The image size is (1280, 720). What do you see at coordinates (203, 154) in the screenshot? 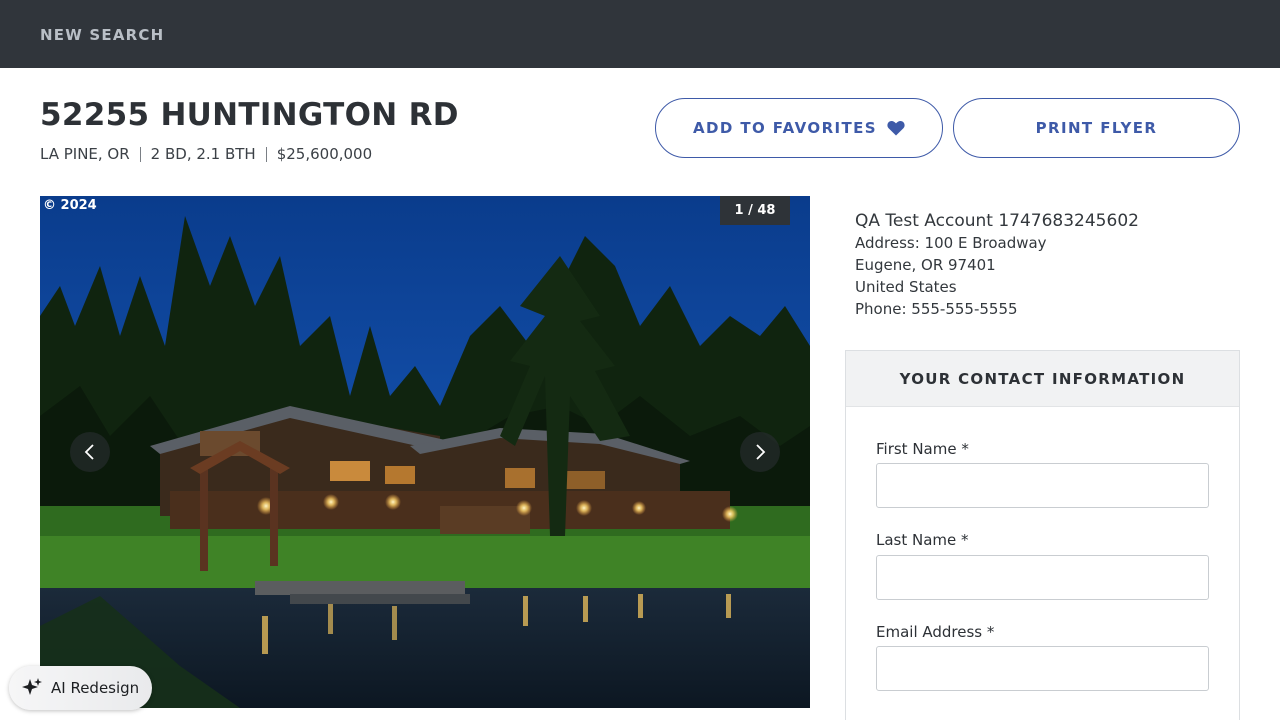
I see `listing-beds-baths: 2 BD, 2.1 BTH` at bounding box center [203, 154].